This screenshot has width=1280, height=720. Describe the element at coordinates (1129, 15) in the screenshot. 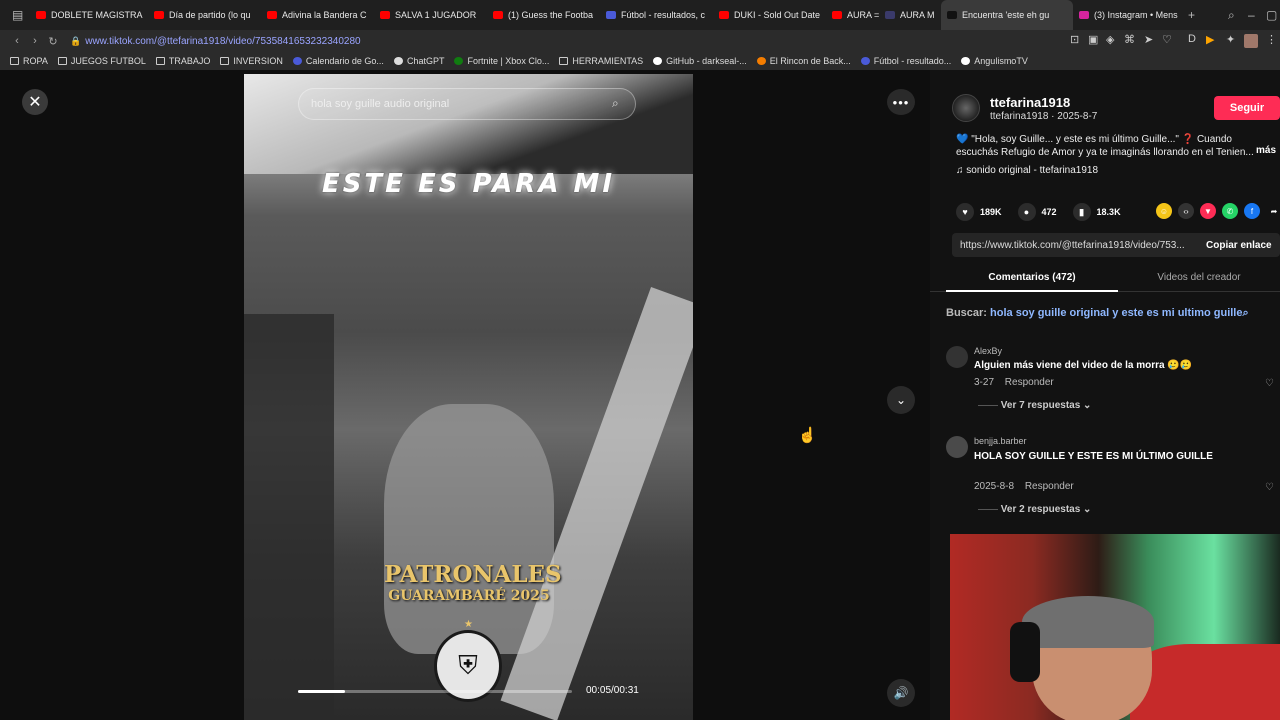

I see `browser-tab: (3) Instagram • Mens` at that location.